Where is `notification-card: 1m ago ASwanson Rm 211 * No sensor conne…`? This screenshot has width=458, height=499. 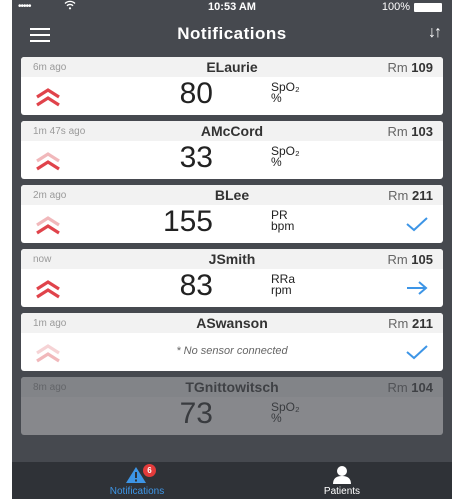 notification-card: 1m ago ASwanson Rm 211 * No sensor conne… is located at coordinates (232, 342).